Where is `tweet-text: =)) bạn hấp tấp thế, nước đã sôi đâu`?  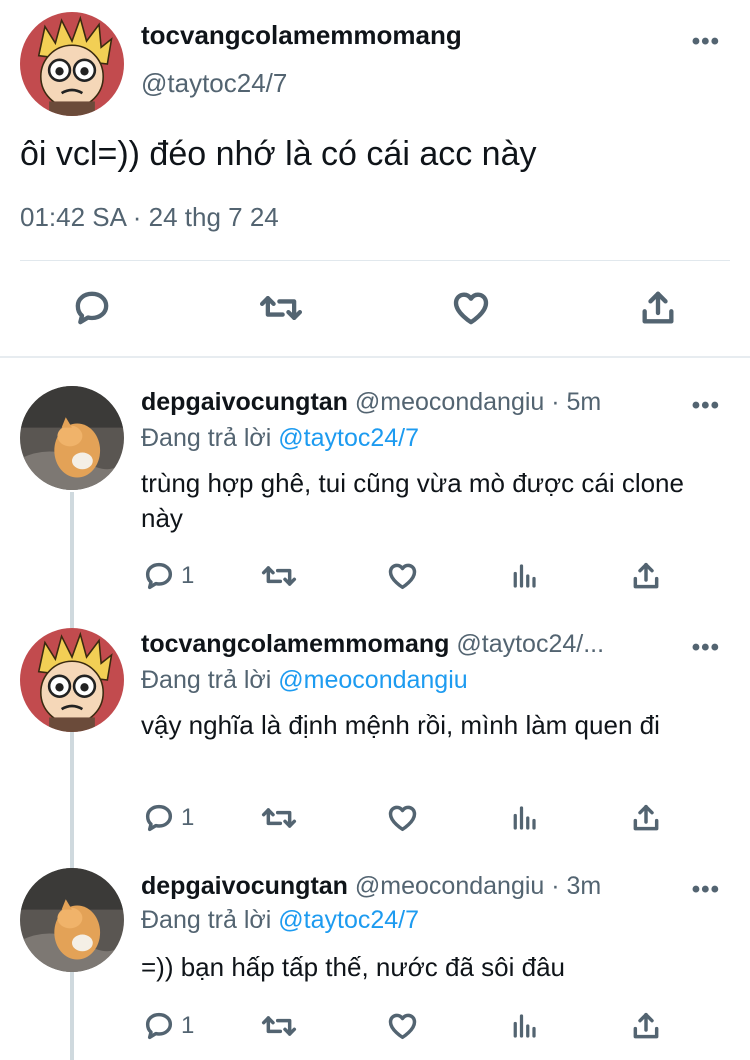 tweet-text: =)) bạn hấp tấp thế, nước đã sôi đâu is located at coordinates (353, 967).